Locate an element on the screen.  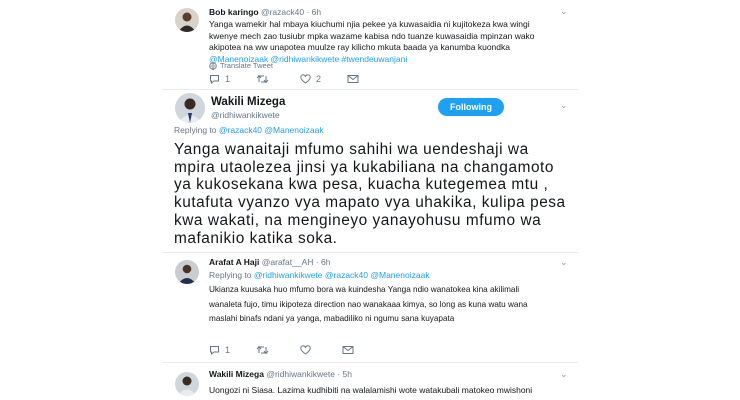
like-count: 2 is located at coordinates (319, 79).